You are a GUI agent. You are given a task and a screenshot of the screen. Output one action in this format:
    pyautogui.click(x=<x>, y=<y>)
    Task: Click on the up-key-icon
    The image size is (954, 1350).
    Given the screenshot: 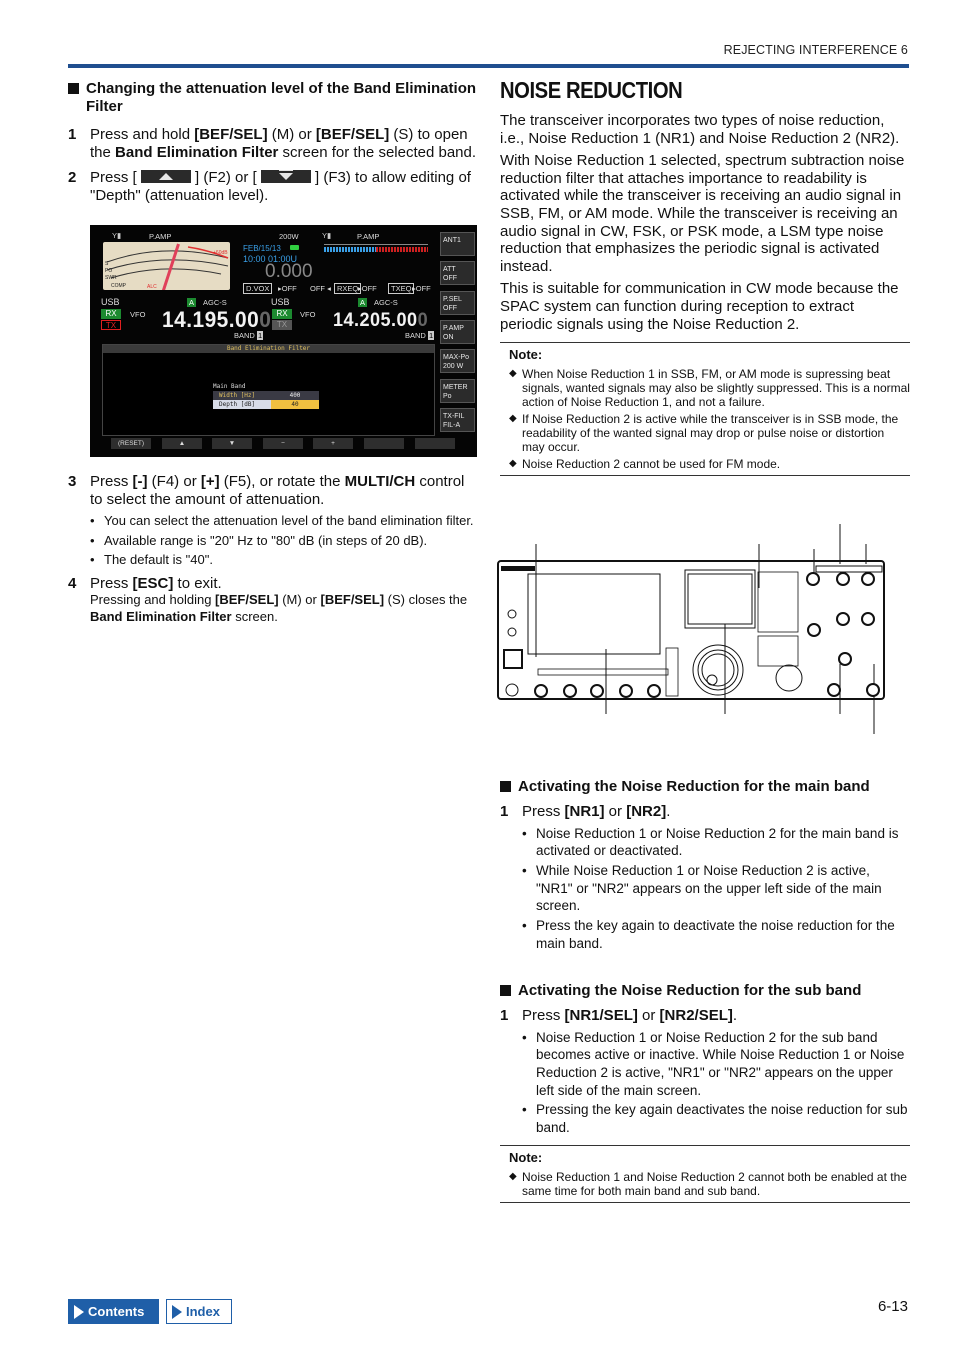 What is the action you would take?
    pyautogui.click(x=165, y=176)
    